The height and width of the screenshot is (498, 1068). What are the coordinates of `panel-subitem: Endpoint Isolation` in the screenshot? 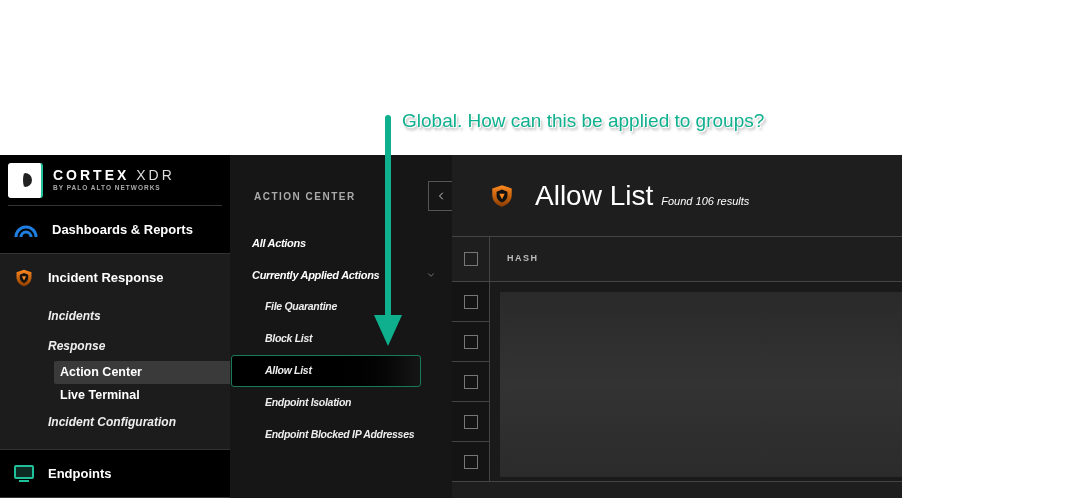 It's located at (326, 403).